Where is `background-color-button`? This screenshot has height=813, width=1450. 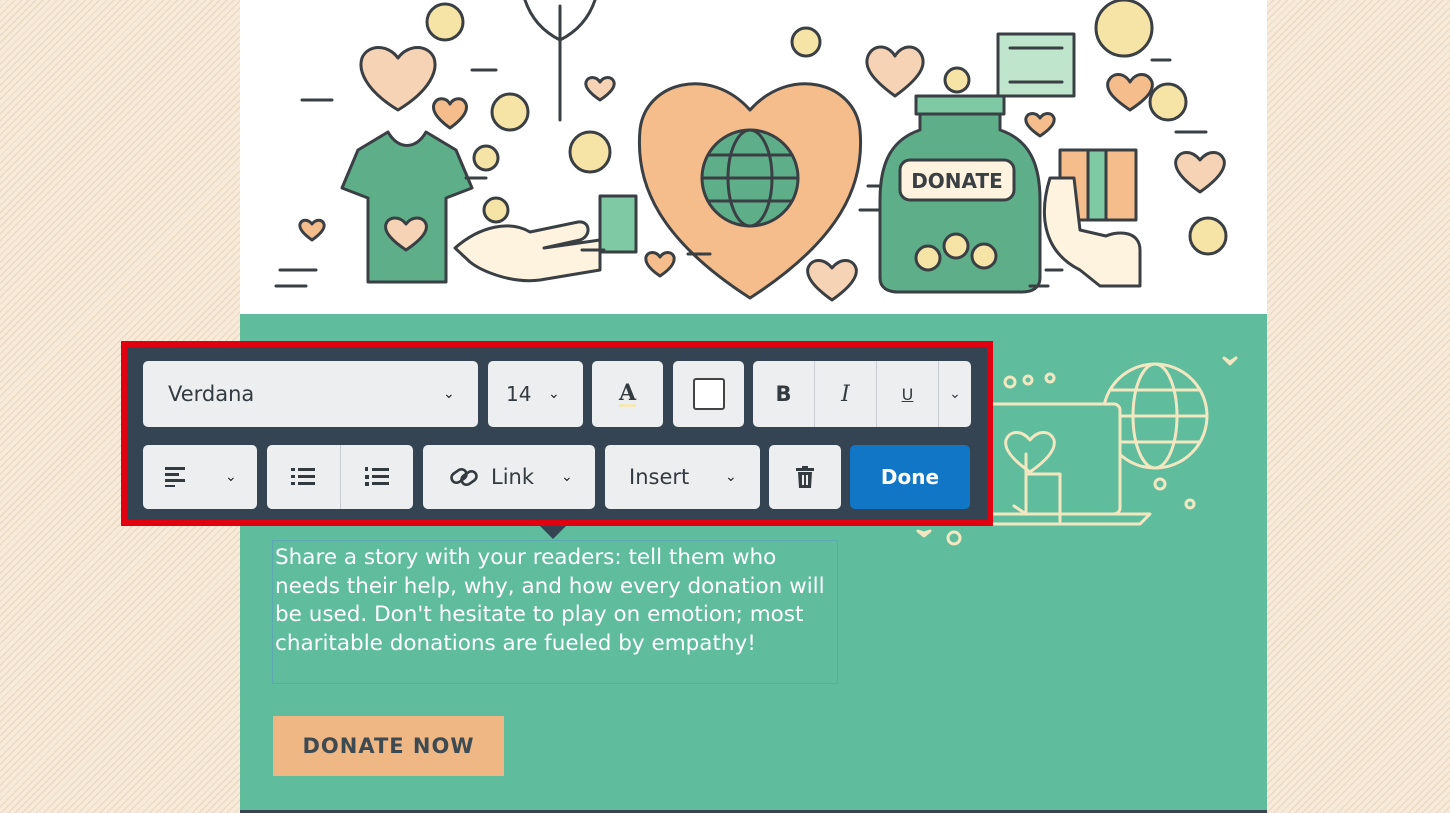
background-color-button is located at coordinates (708, 394).